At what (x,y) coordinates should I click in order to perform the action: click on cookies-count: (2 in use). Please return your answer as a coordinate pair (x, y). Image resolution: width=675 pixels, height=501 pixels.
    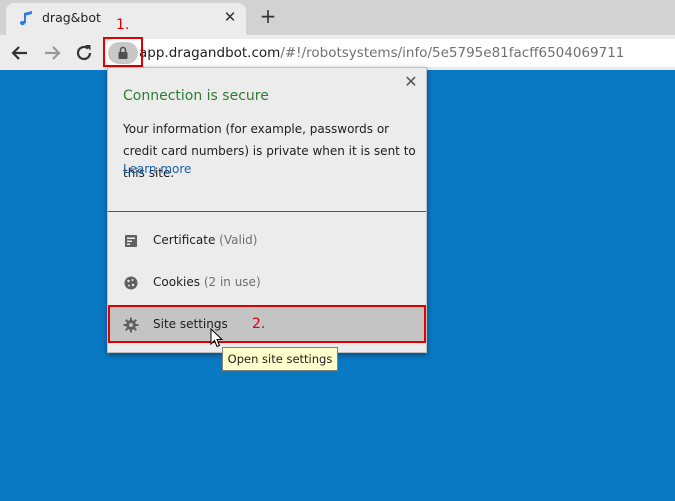
    Looking at the image, I should click on (232, 282).